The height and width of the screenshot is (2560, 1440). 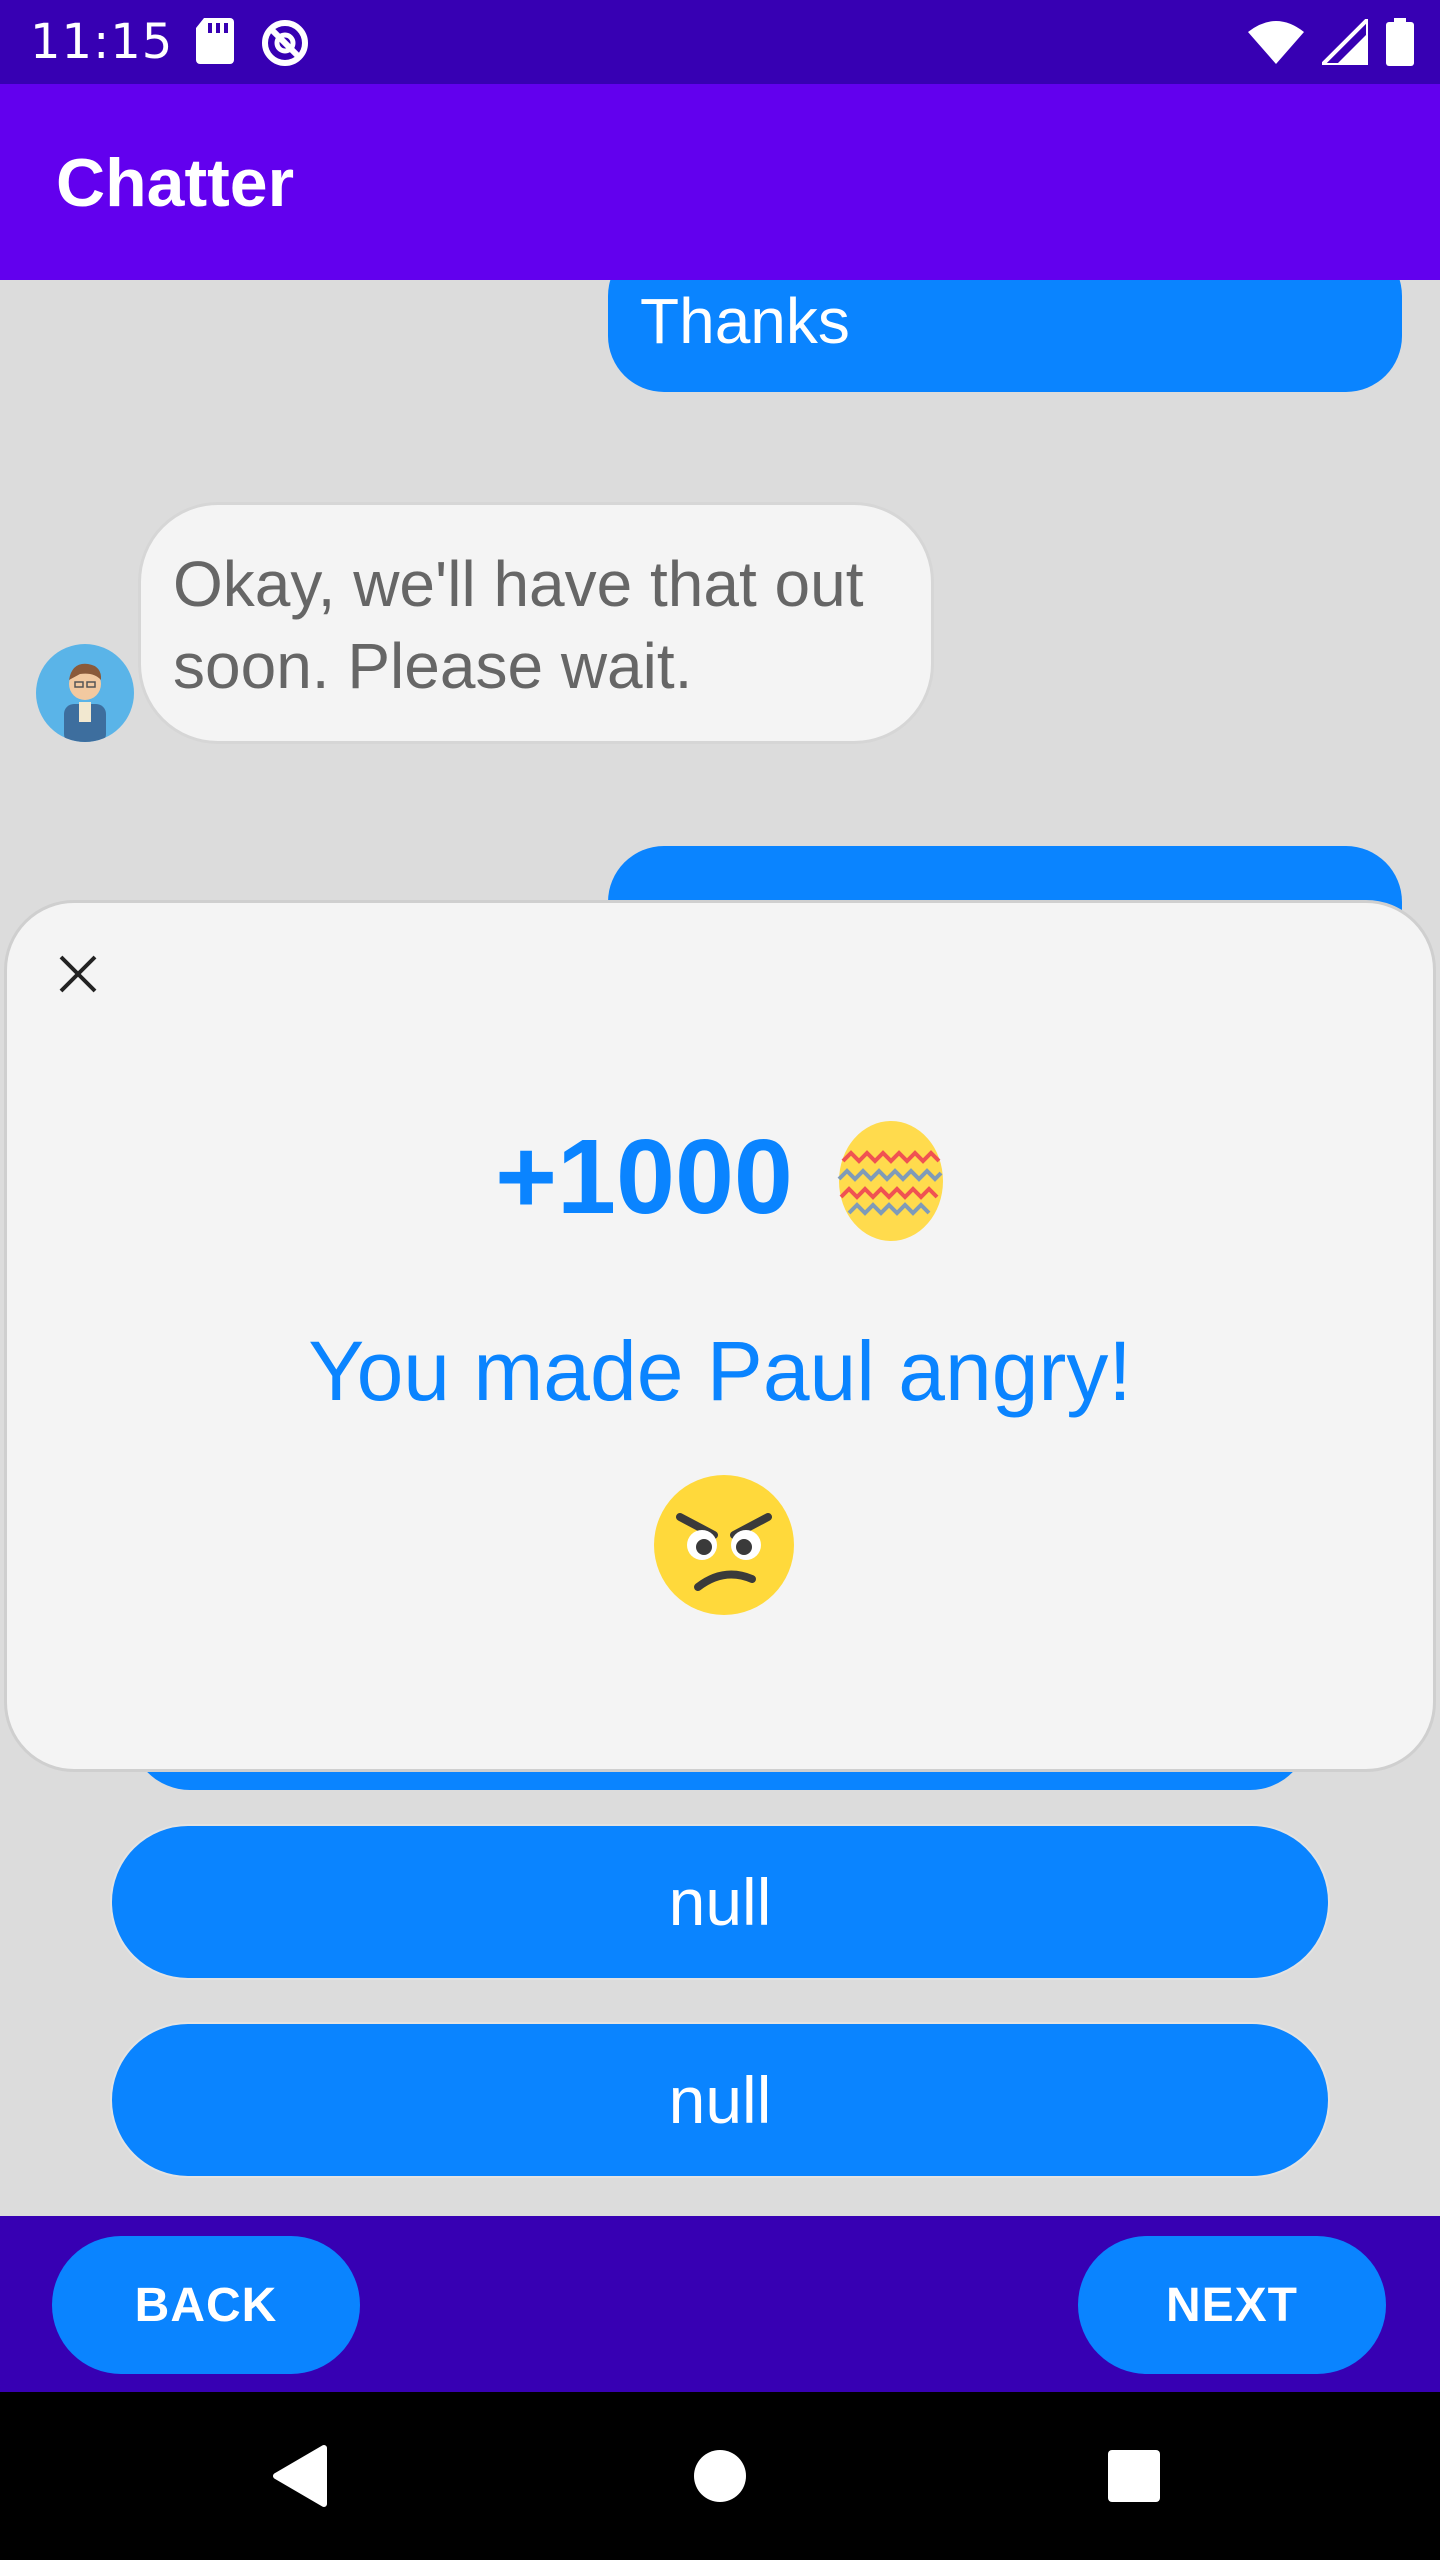 I want to click on easter-egg-icon, so click(x=890, y=1181).